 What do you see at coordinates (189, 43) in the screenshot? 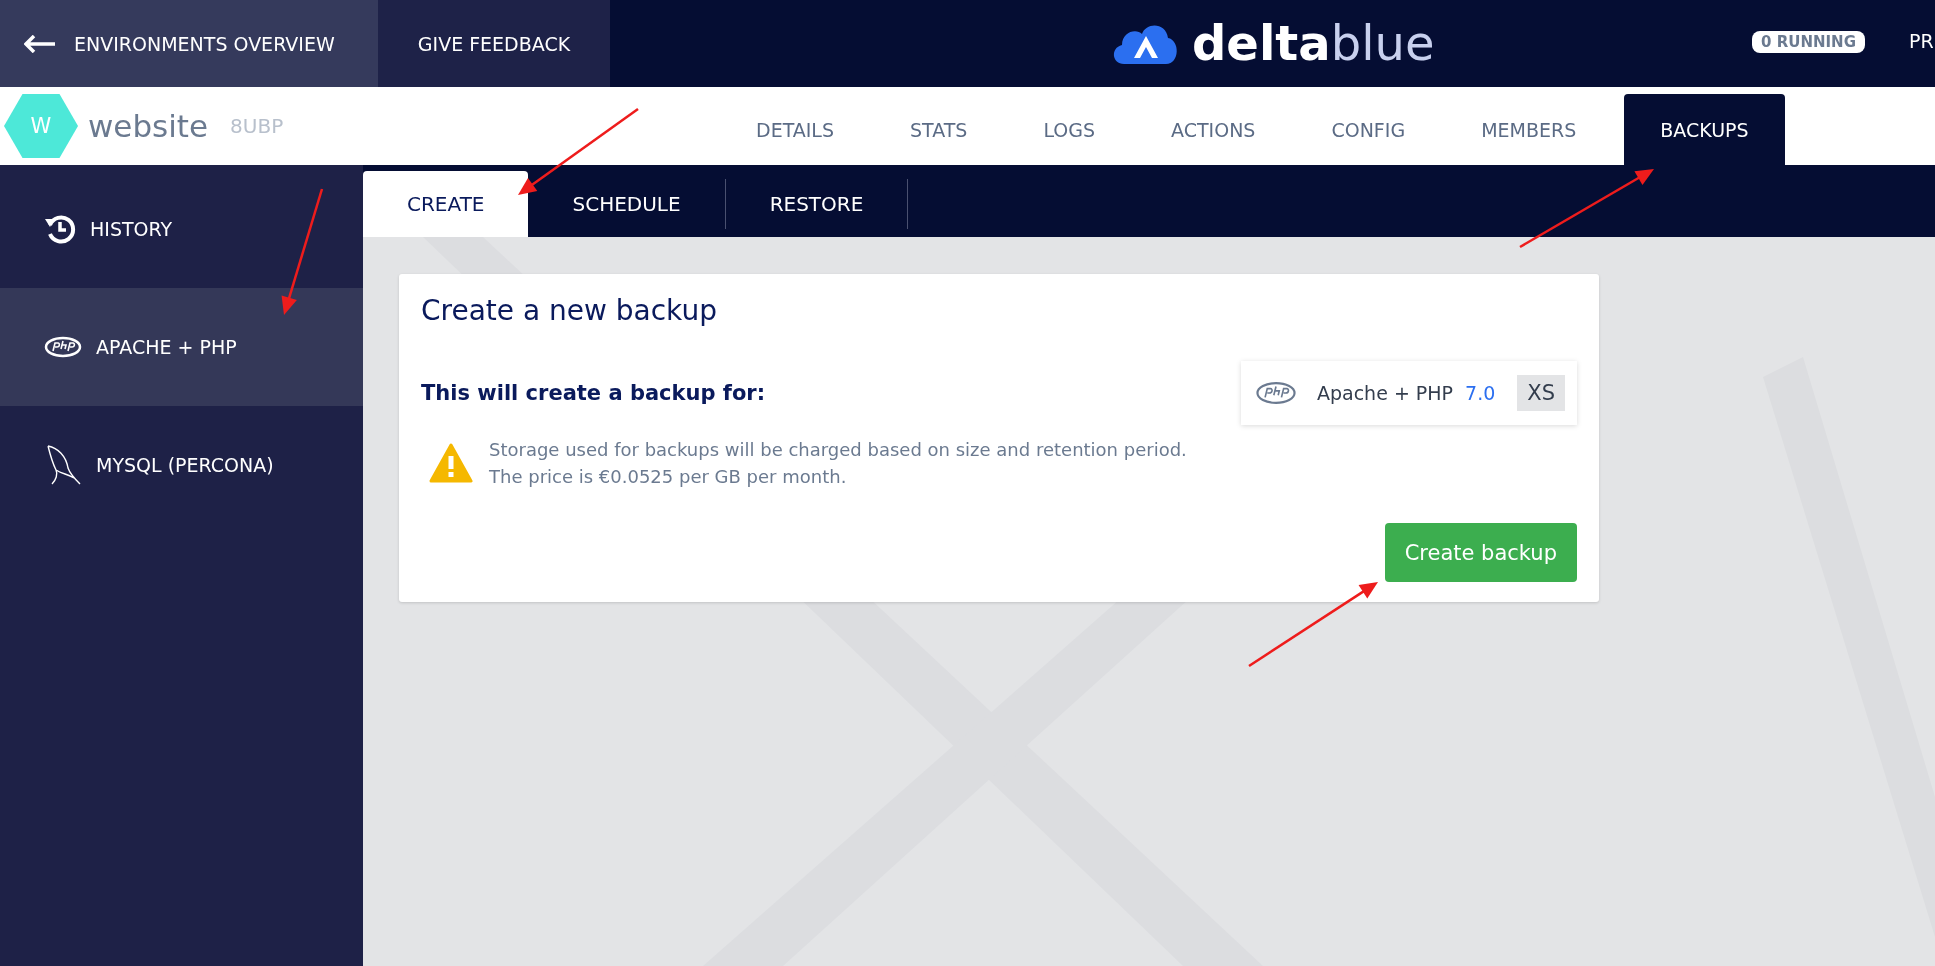
I see `back-button: ENVIRONMENTS OVERVIEW` at bounding box center [189, 43].